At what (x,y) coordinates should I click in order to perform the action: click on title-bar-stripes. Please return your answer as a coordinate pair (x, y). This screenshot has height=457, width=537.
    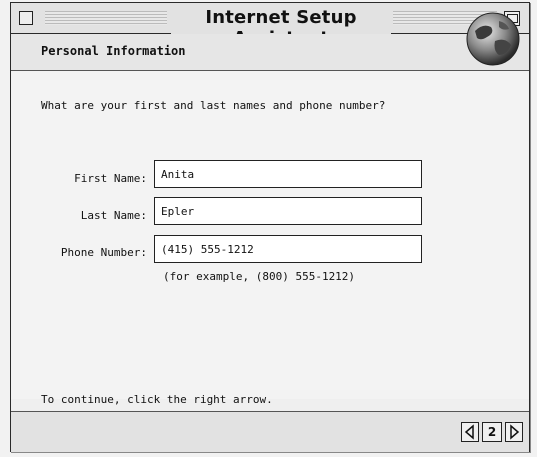
    Looking at the image, I should click on (106, 18).